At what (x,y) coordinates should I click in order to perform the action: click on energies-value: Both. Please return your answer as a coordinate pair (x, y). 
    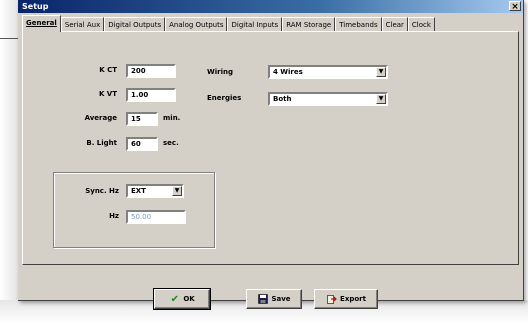
    Looking at the image, I should click on (282, 99).